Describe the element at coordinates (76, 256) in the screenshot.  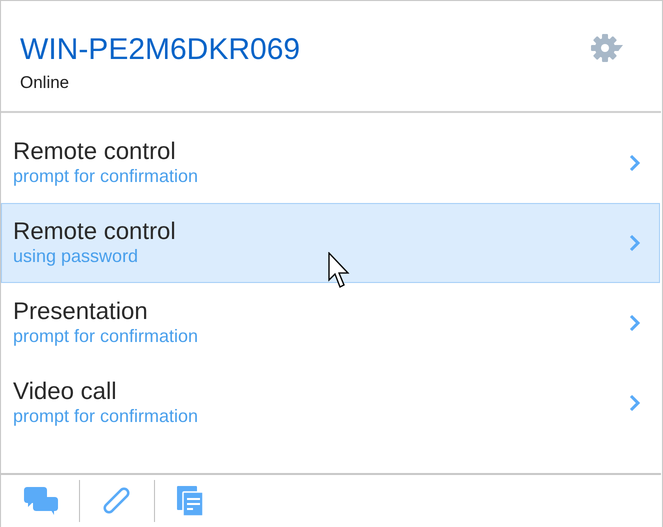
I see `action-detail: using password` at that location.